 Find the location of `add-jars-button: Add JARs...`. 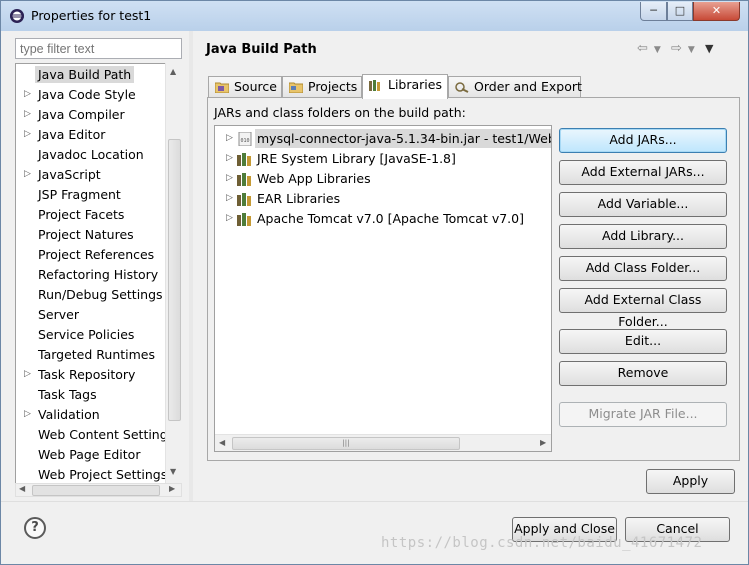

add-jars-button: Add JARs... is located at coordinates (643, 140).